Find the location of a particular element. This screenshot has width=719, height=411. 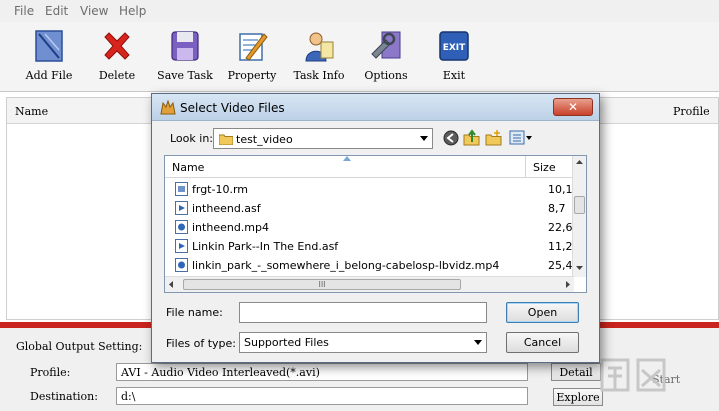

files-of-type-value: Supported Files is located at coordinates (286, 342).